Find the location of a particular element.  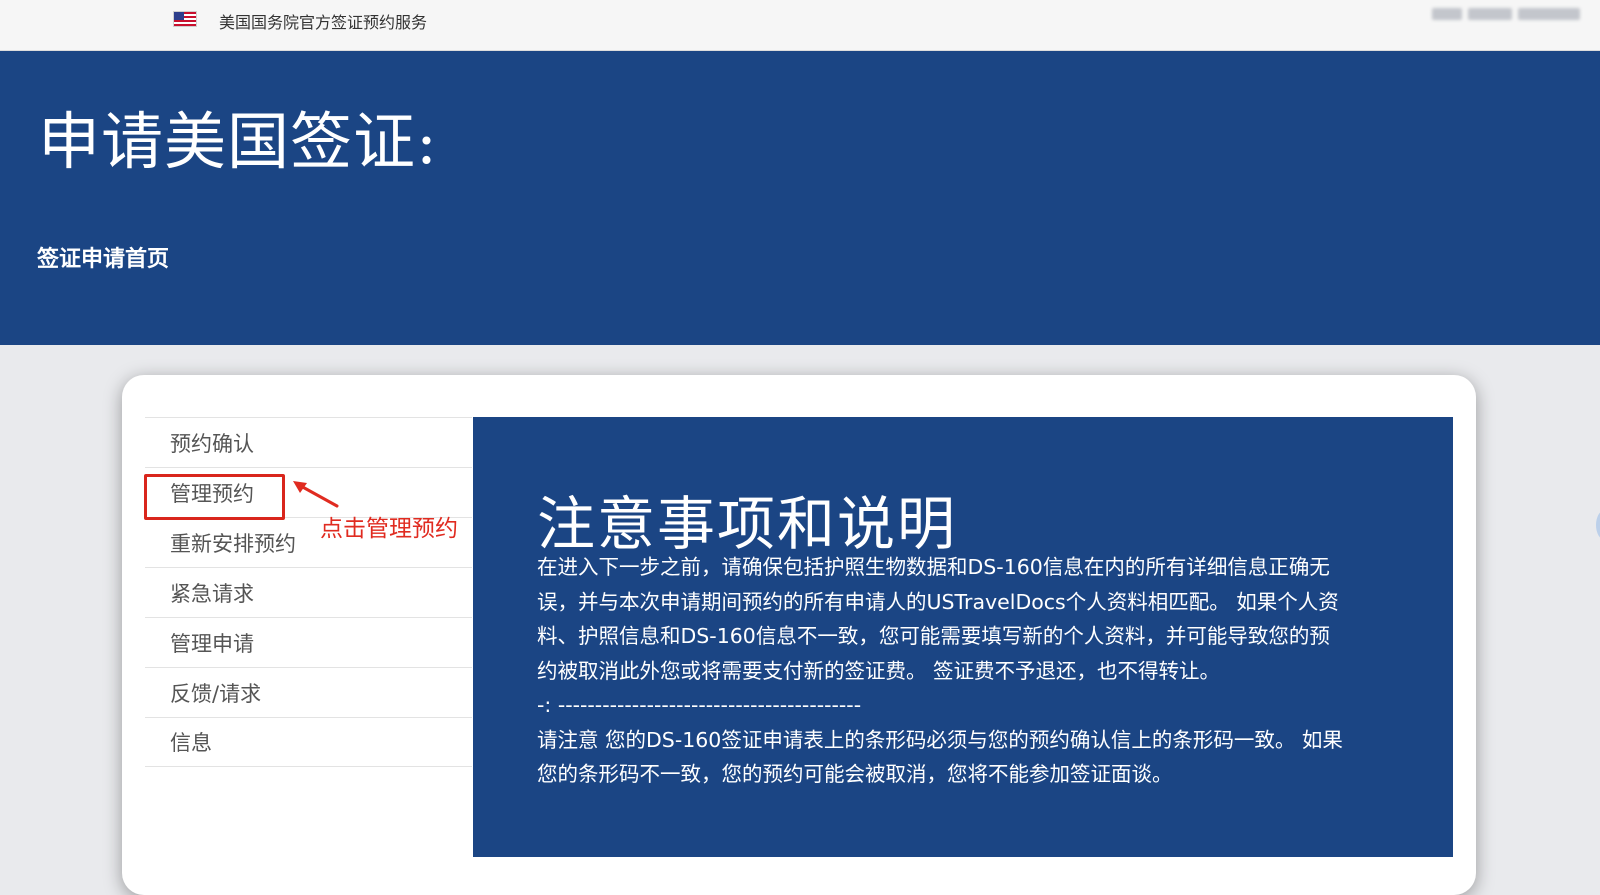

highlight-box is located at coordinates (214, 497).